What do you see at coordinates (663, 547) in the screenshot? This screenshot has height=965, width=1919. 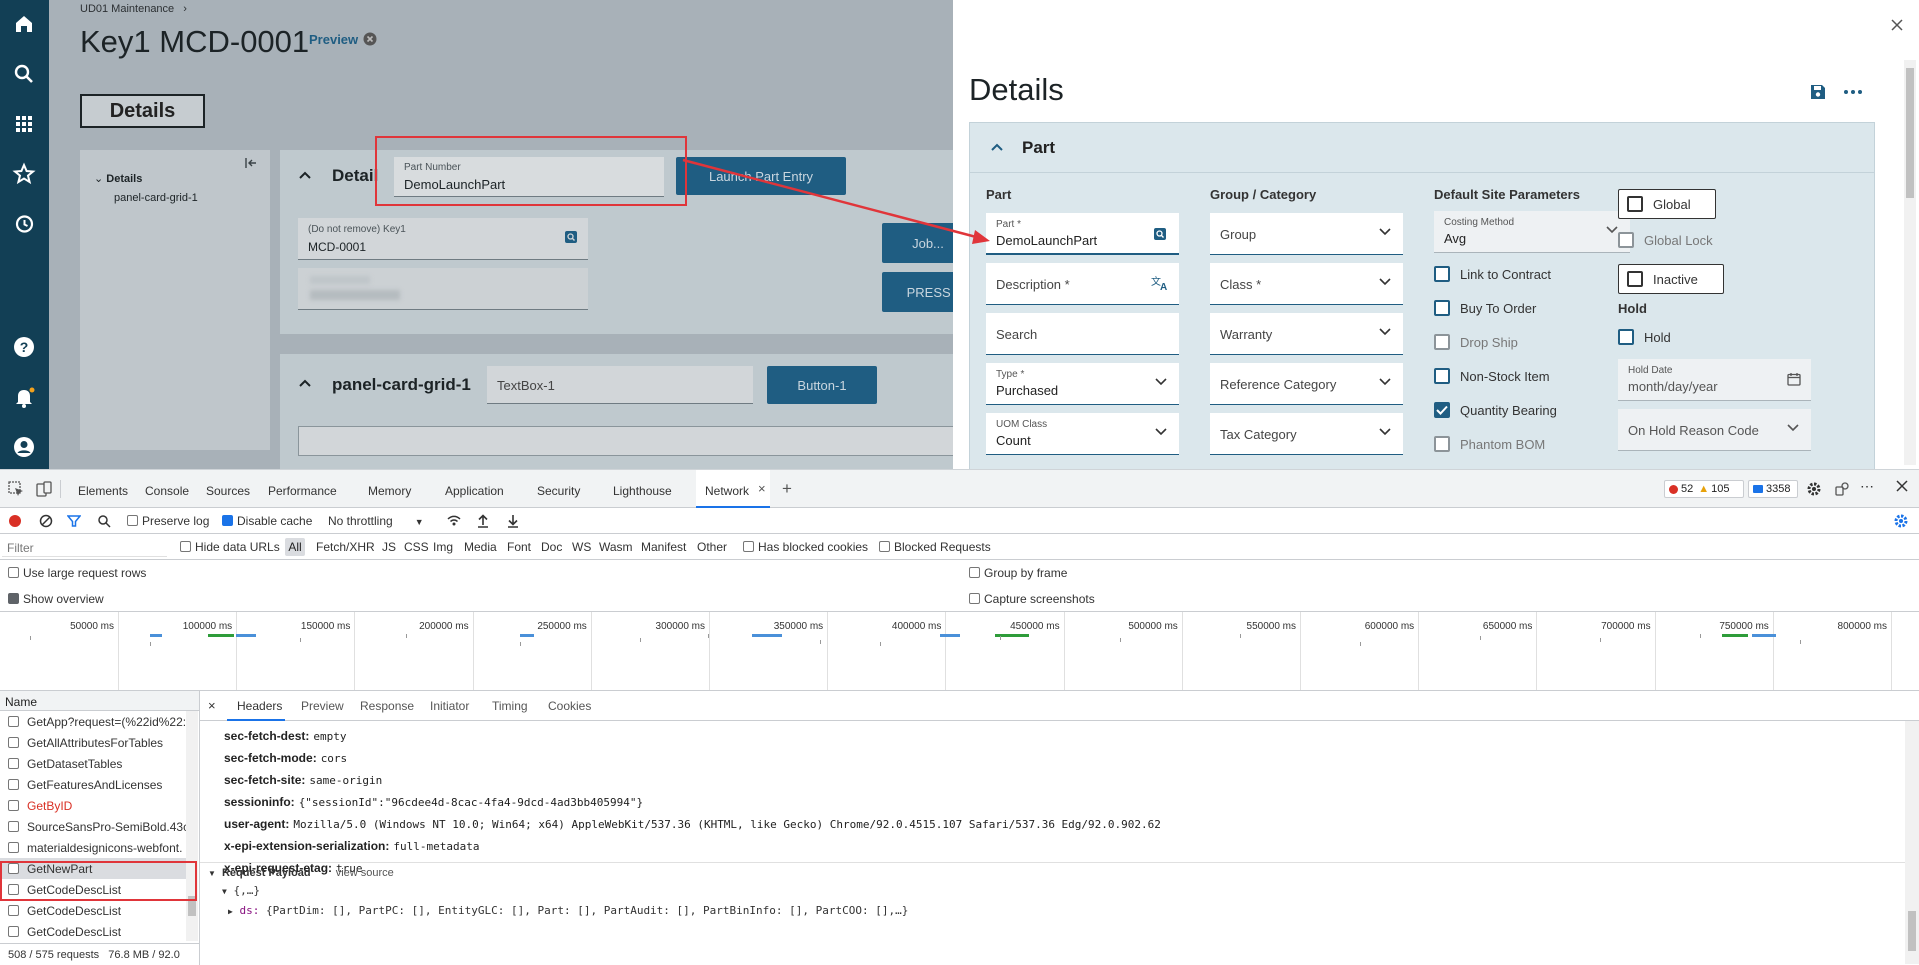 I see `filter-type-manifest: Manifest` at bounding box center [663, 547].